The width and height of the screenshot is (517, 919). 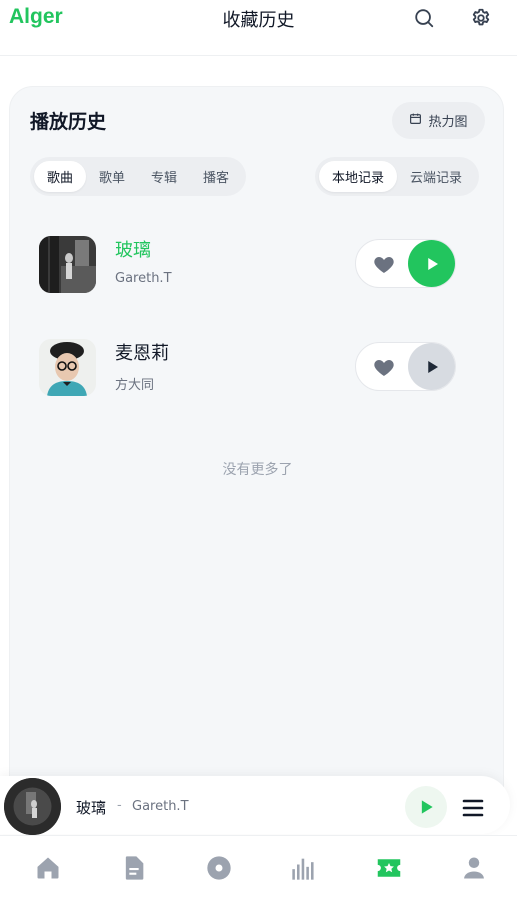 What do you see at coordinates (255, 805) in the screenshot?
I see `mini-player: 玻璃 - Gareth.T` at bounding box center [255, 805].